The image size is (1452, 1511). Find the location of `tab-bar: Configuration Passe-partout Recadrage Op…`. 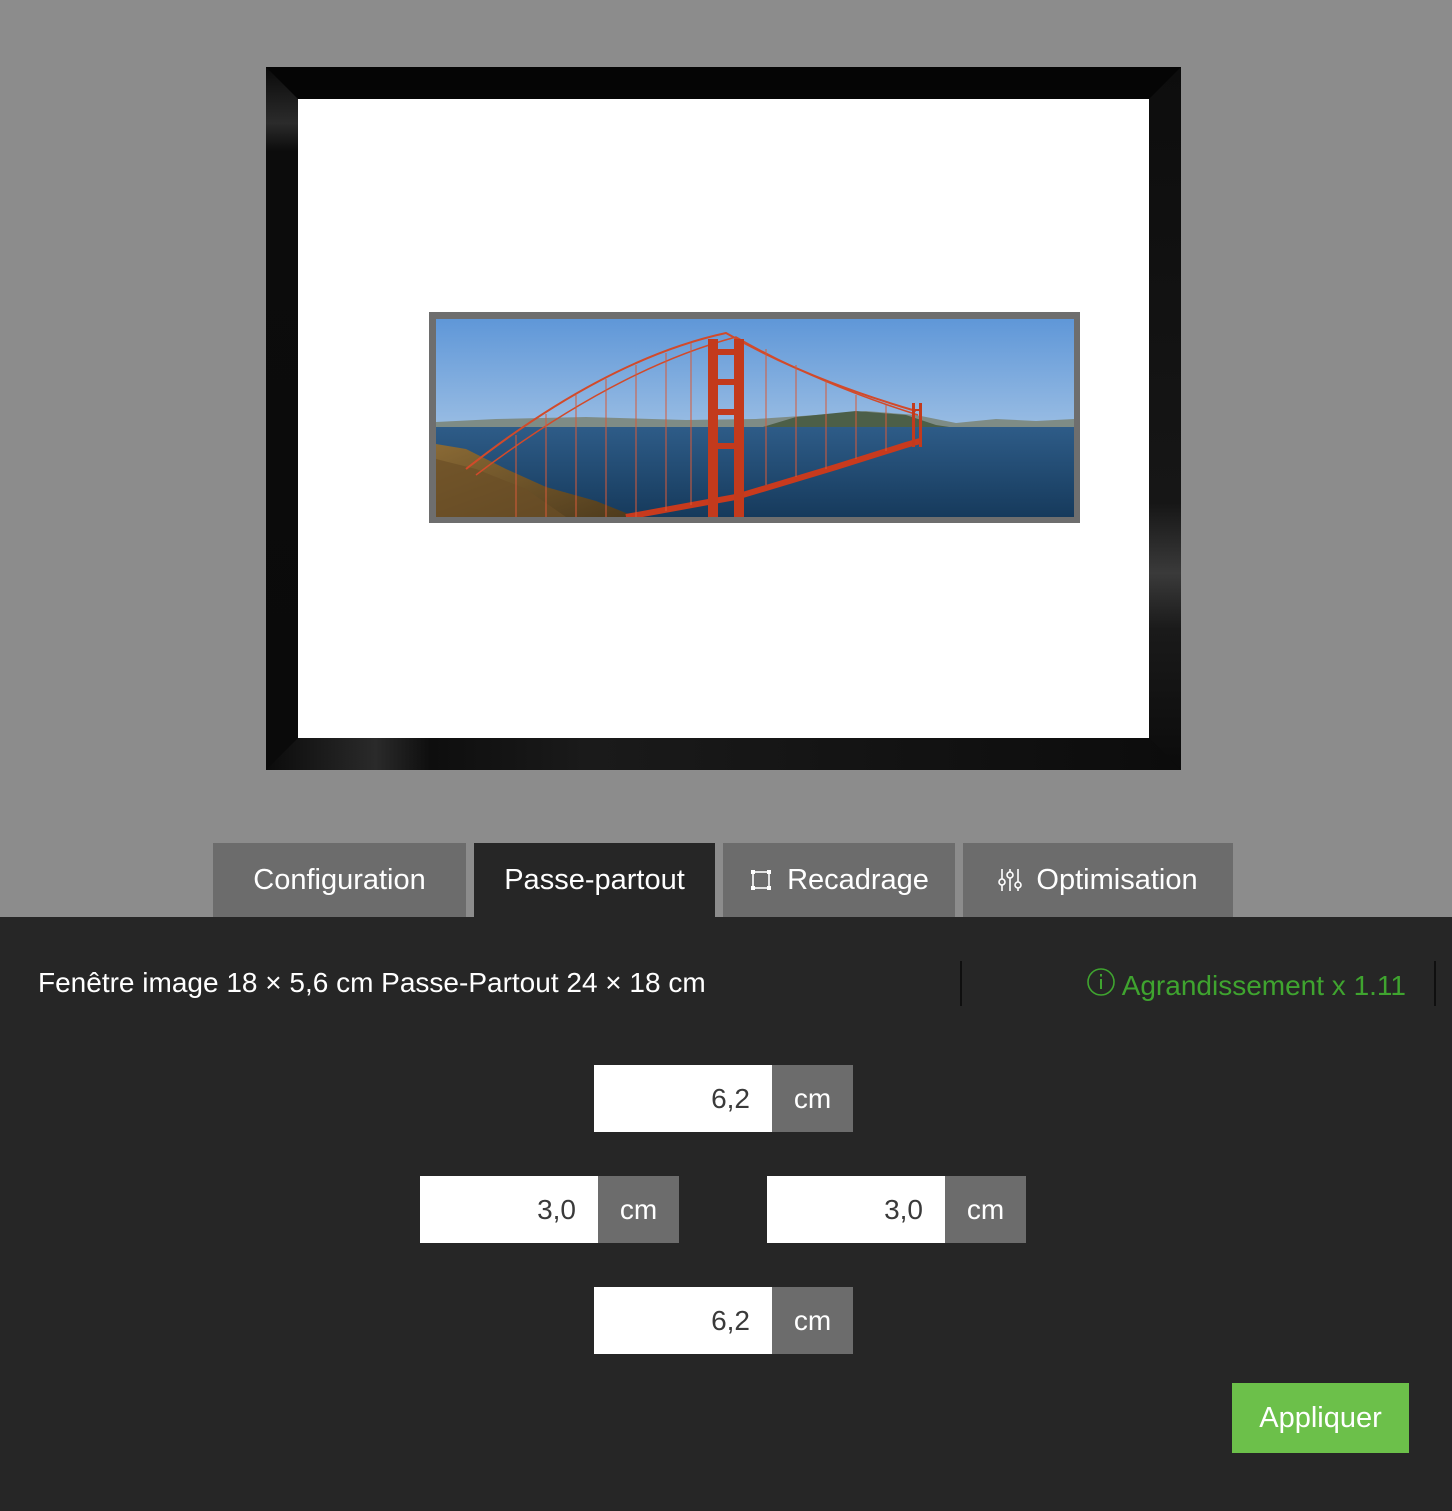

tab-bar: Configuration Passe-partout Recadrage Op… is located at coordinates (726, 880).